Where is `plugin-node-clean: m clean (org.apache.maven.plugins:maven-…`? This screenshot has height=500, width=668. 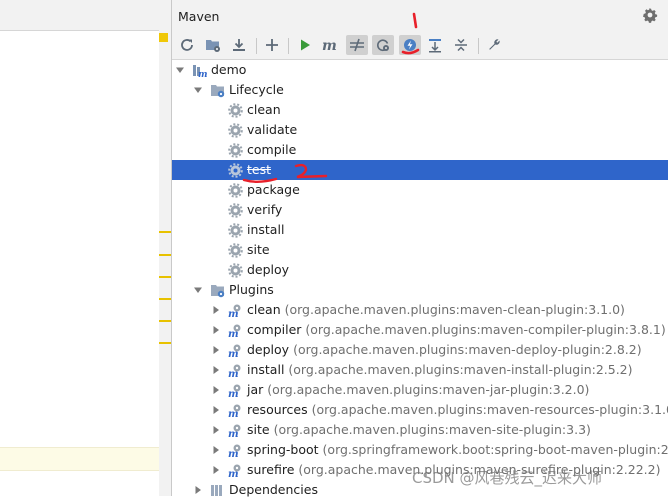
plugin-node-clean: m clean (org.apache.maven.plugins:maven-… is located at coordinates (420, 310).